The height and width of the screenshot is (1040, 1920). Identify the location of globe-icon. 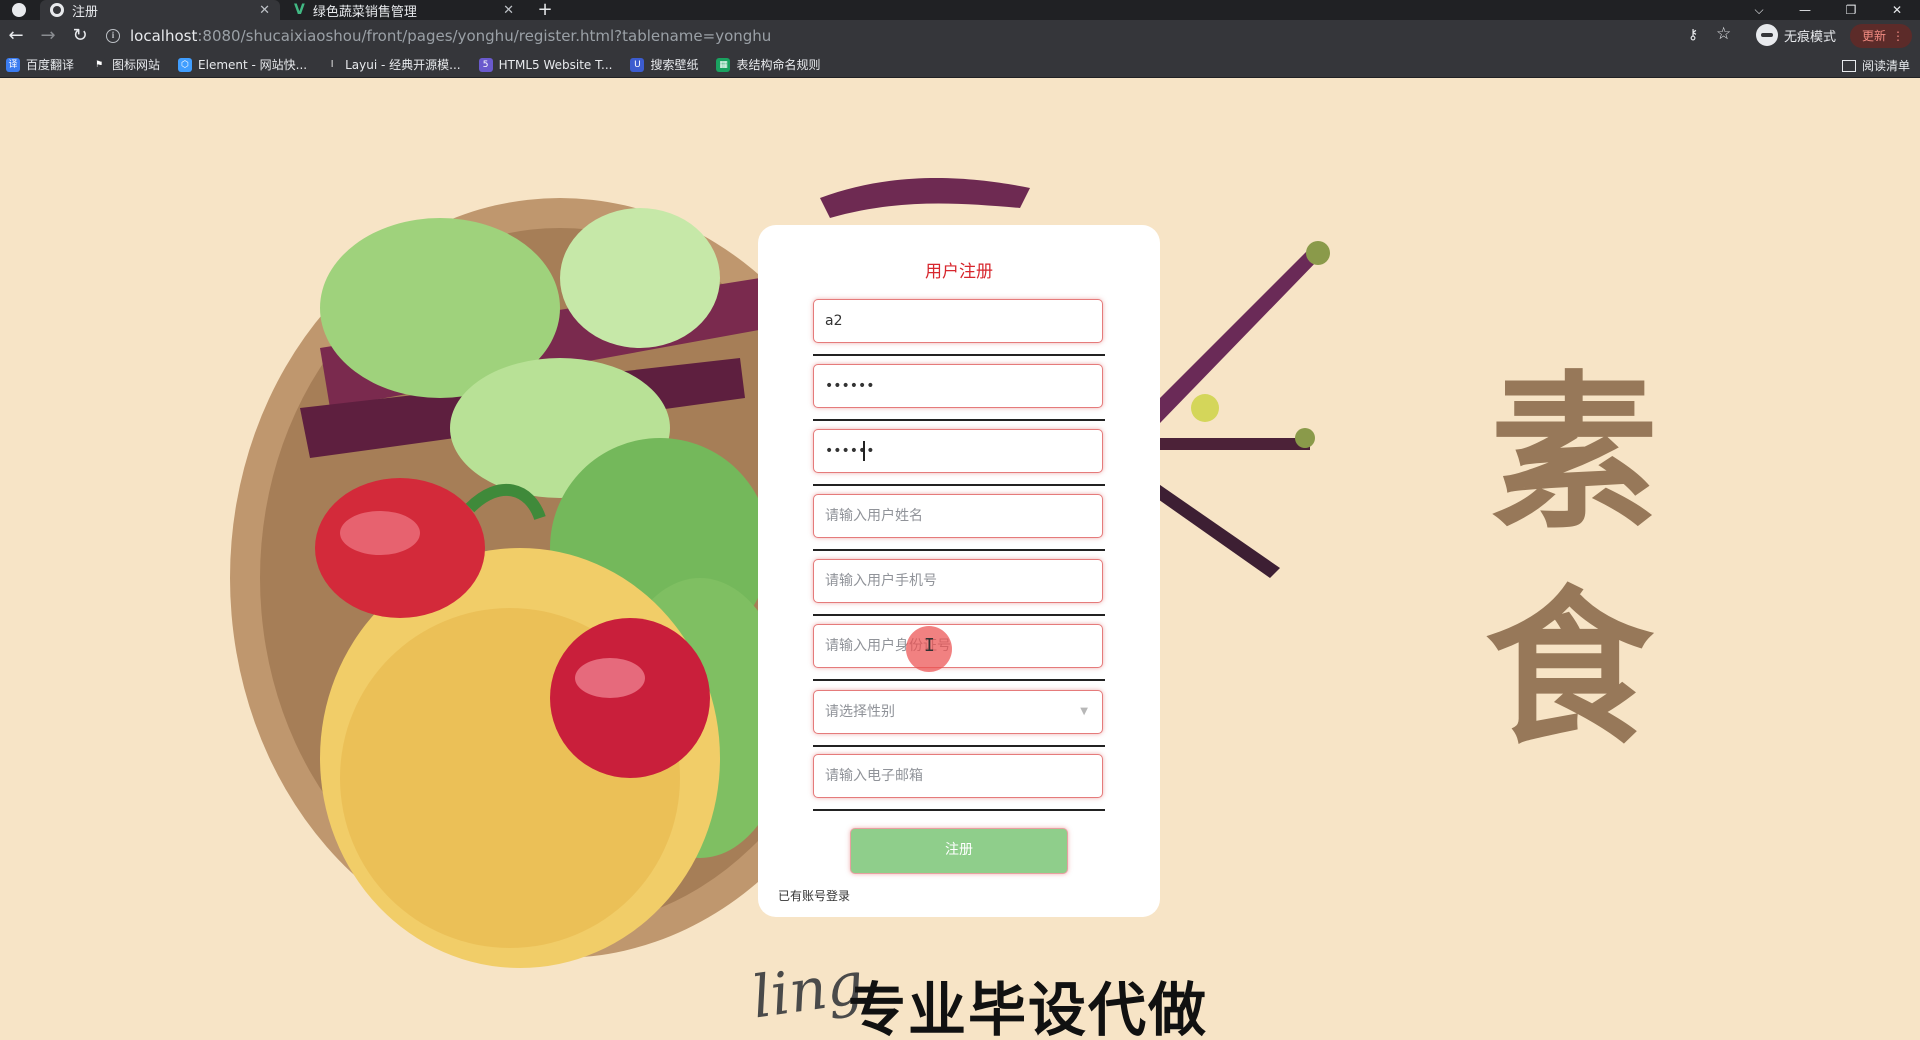
(57, 10).